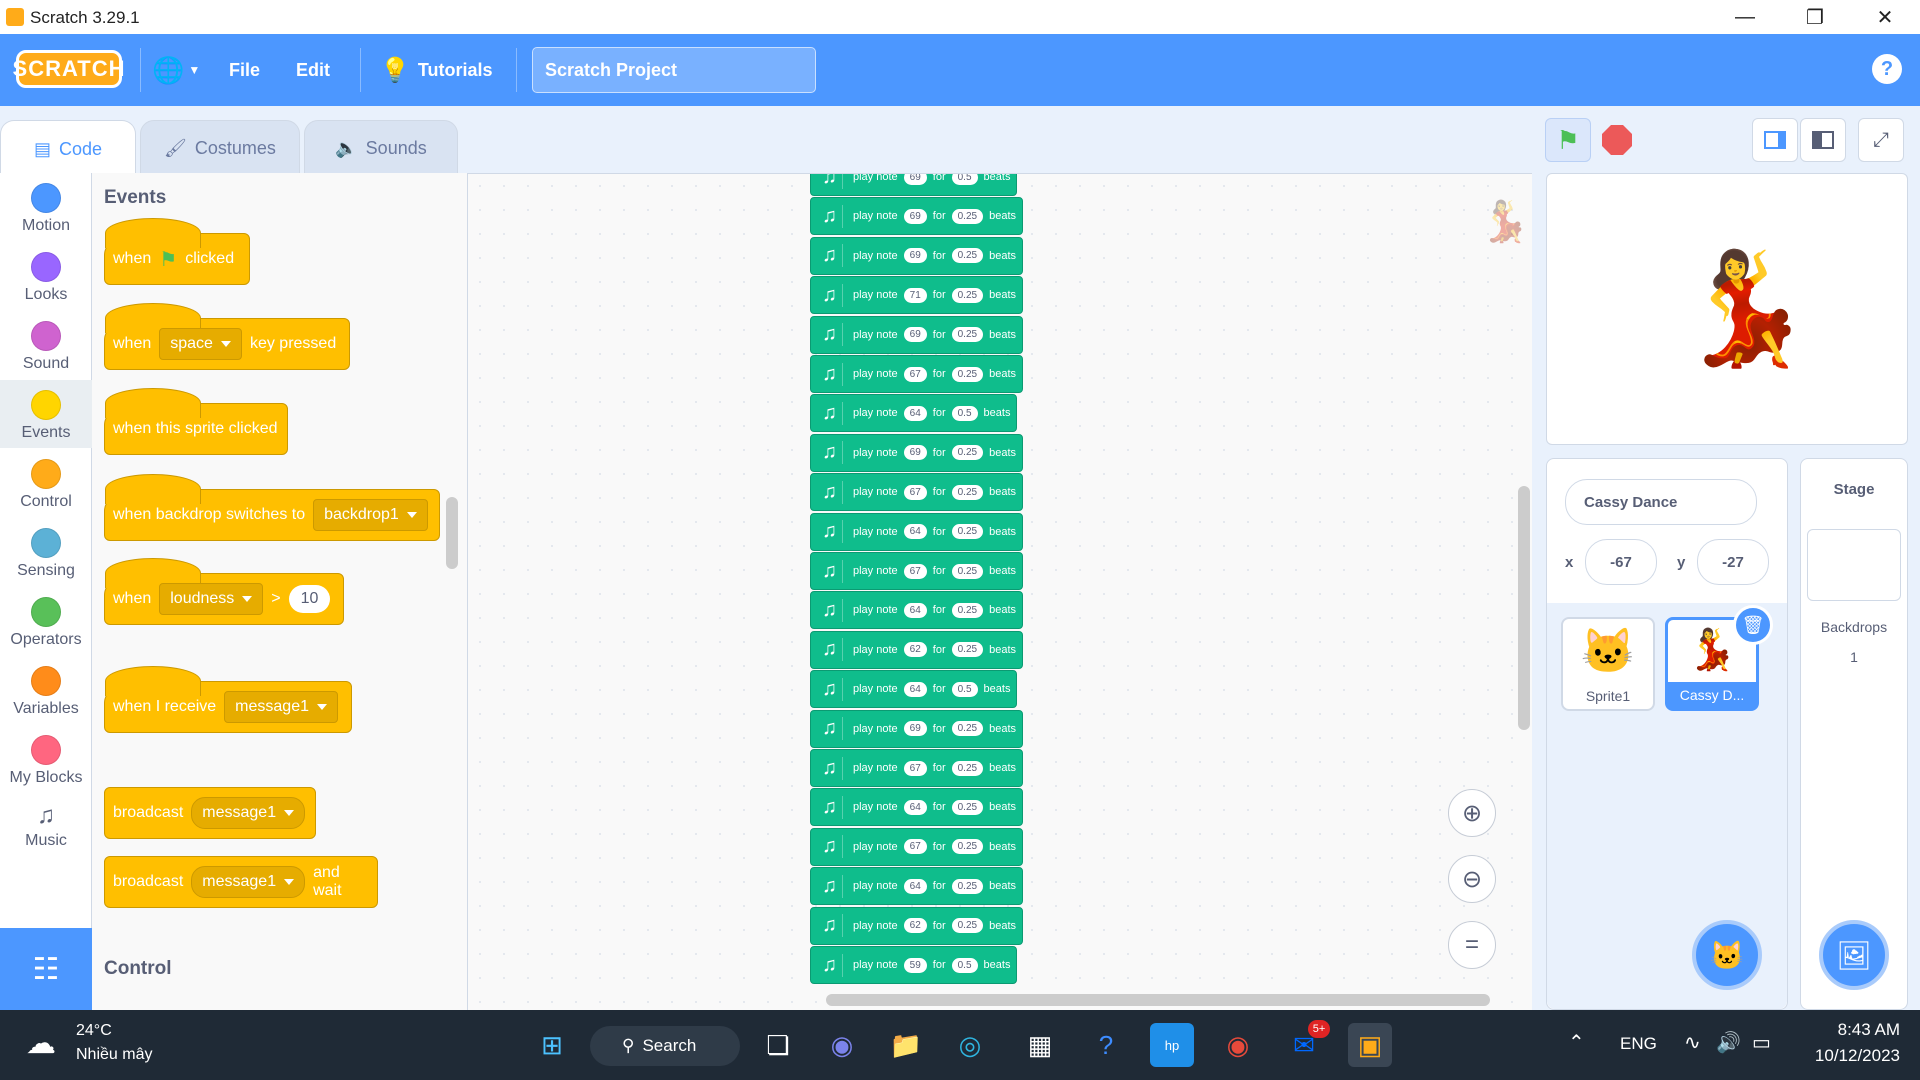  Describe the element at coordinates (1621, 562) in the screenshot. I see `x-position-input: -67` at that location.